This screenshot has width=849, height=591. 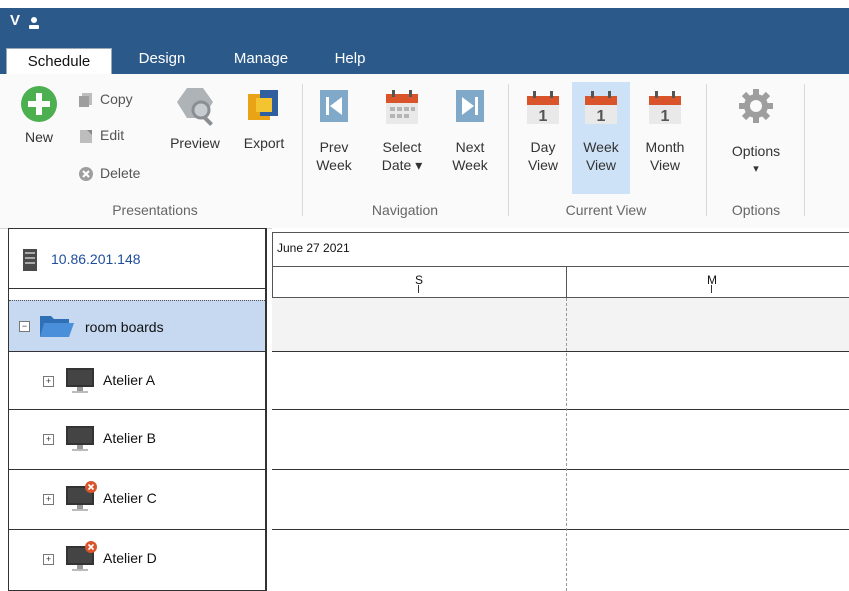 I want to click on next-week-label-1: Next, so click(x=470, y=147).